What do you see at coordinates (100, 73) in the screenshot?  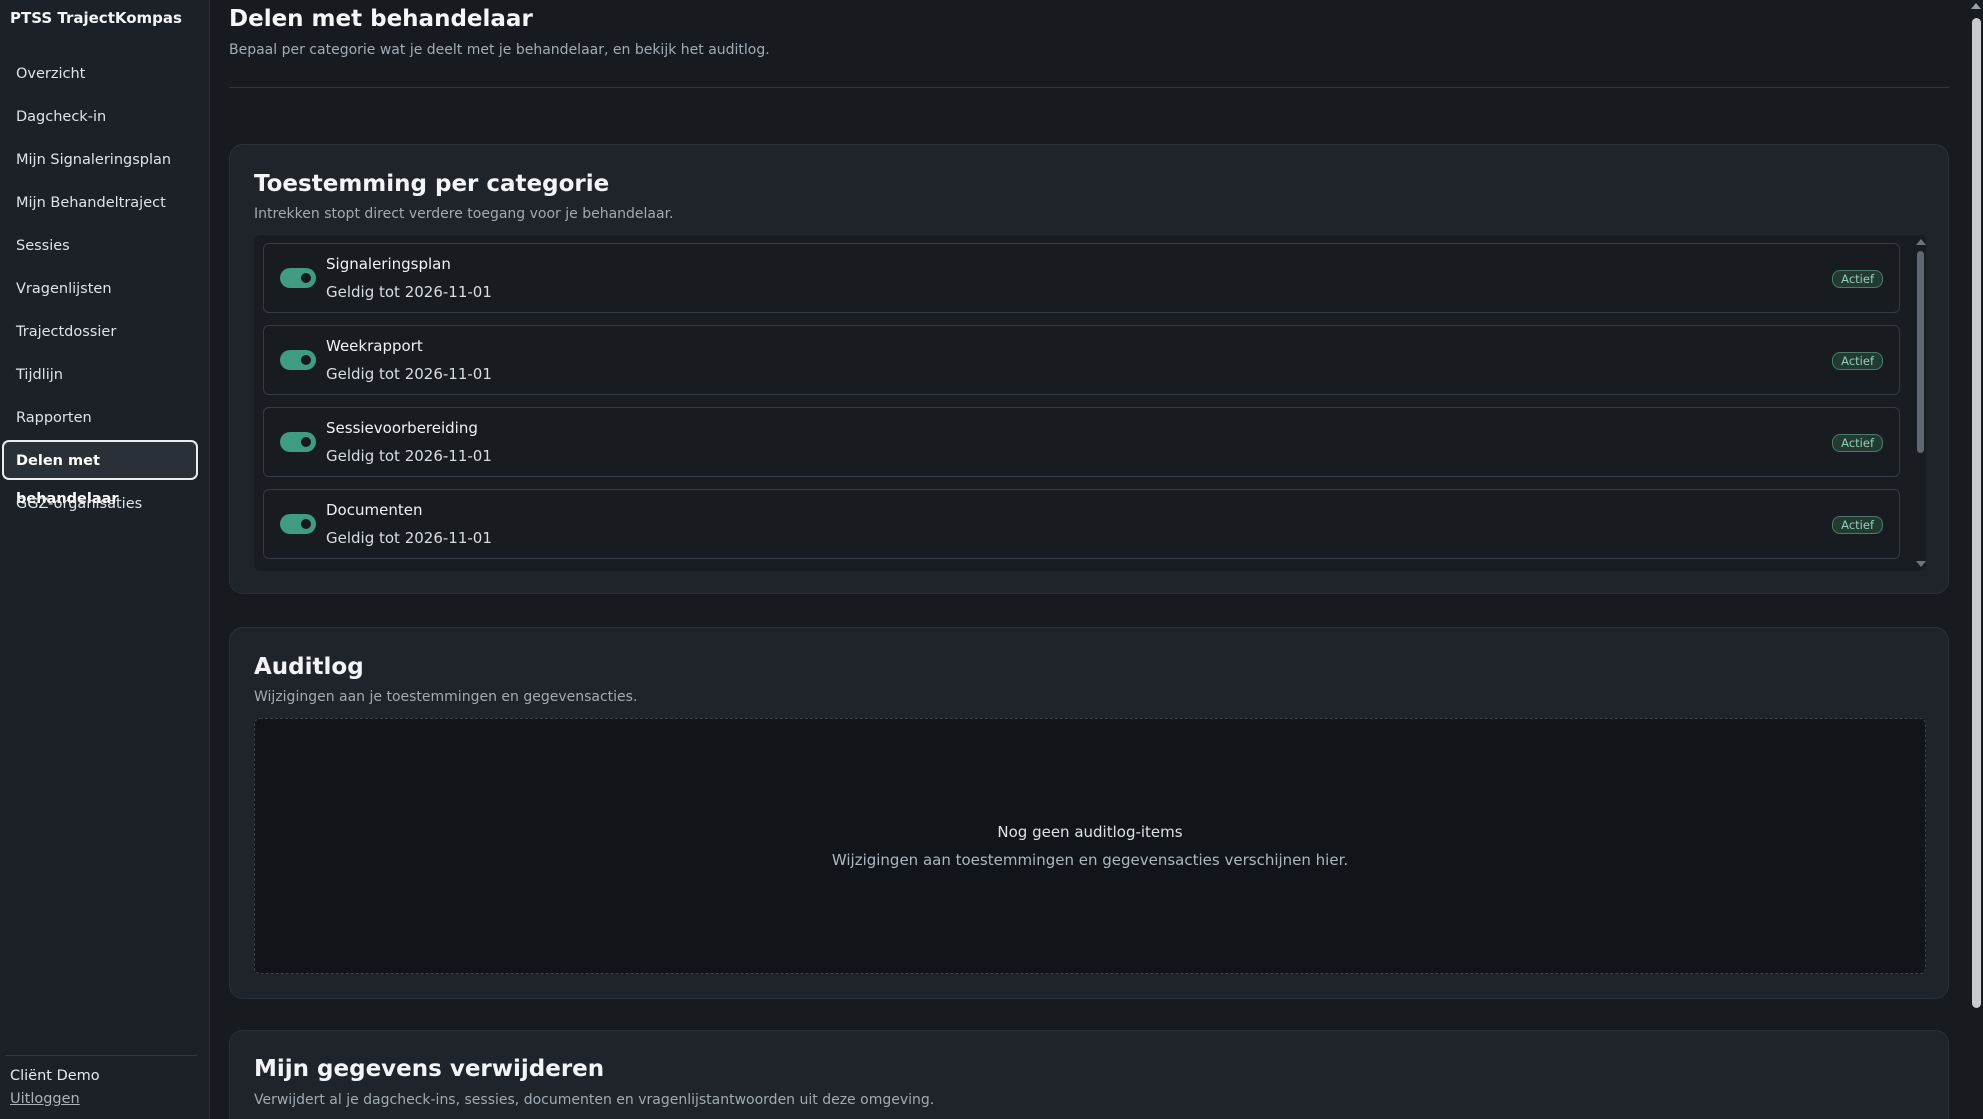 I see `sidebar-item-overzicht: Overzicht` at bounding box center [100, 73].